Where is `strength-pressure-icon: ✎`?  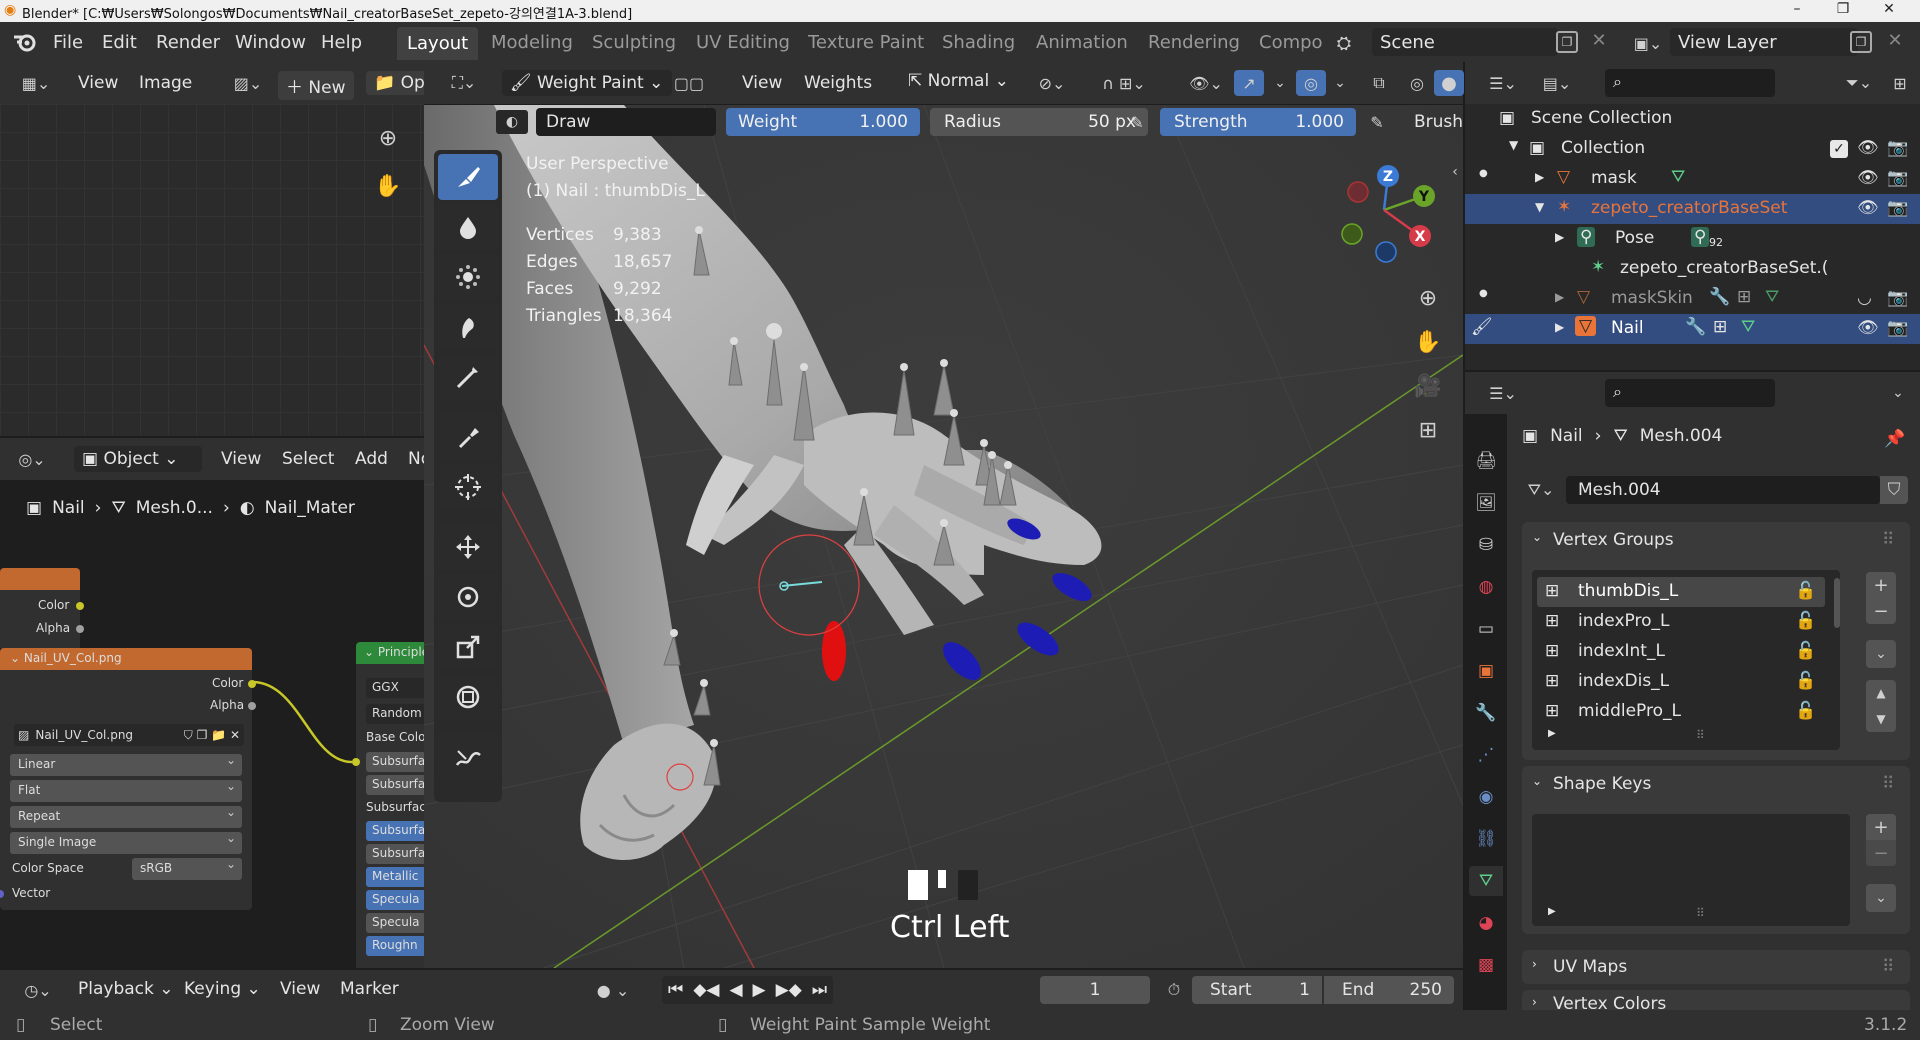
strength-pressure-icon: ✎ is located at coordinates (1377, 122).